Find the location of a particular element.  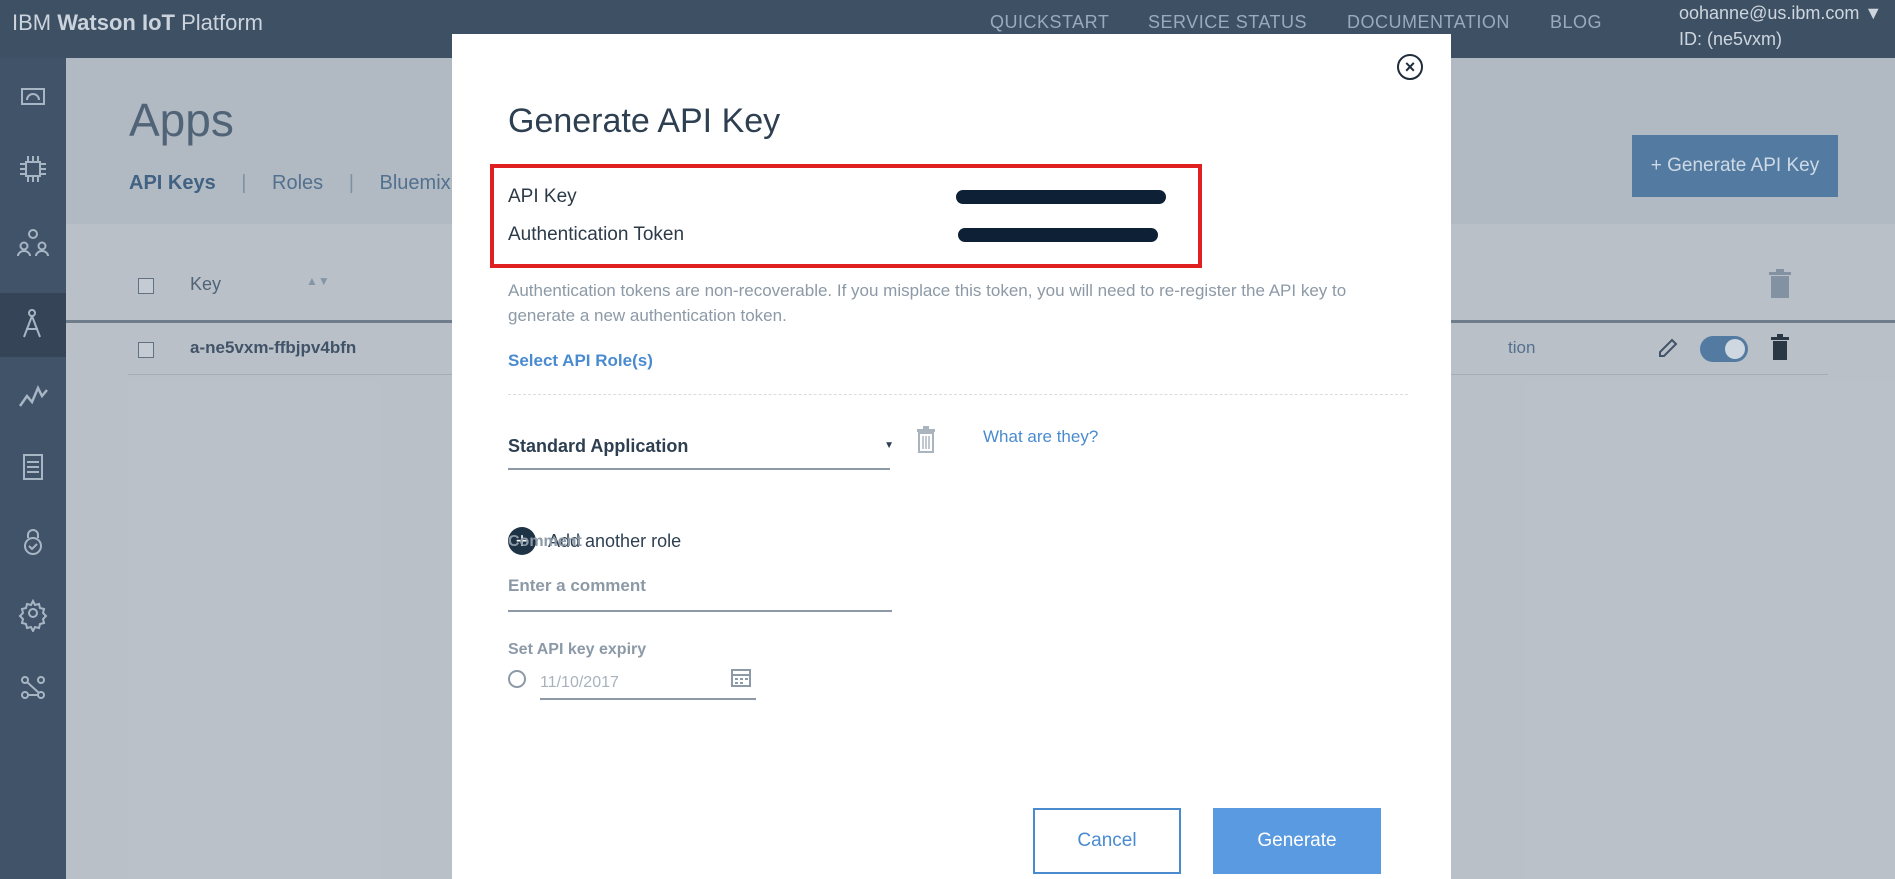

auth-token-label: Authentication Token is located at coordinates (596, 234).